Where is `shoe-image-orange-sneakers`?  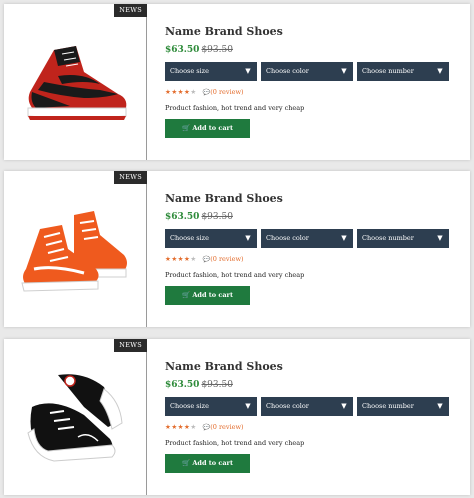 shoe-image-orange-sneakers is located at coordinates (74, 249).